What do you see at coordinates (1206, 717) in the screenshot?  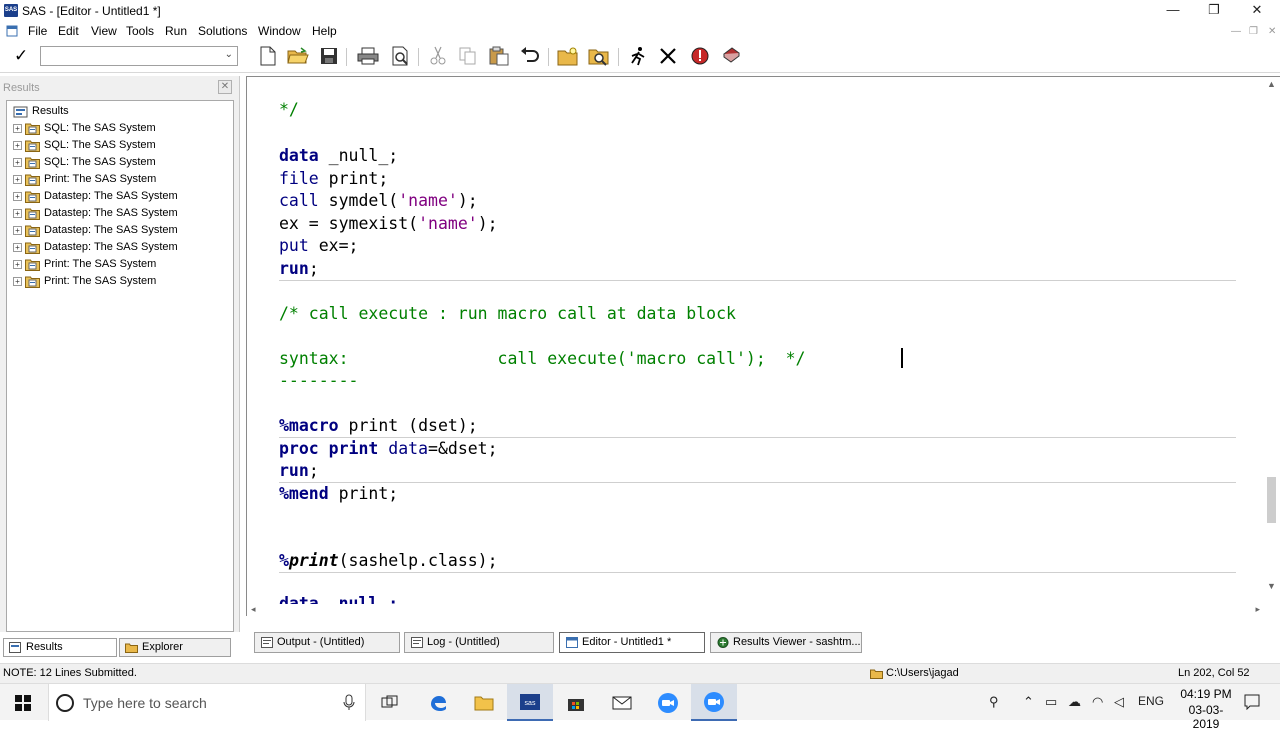 I see `clock-date: 03-03-2019` at bounding box center [1206, 717].